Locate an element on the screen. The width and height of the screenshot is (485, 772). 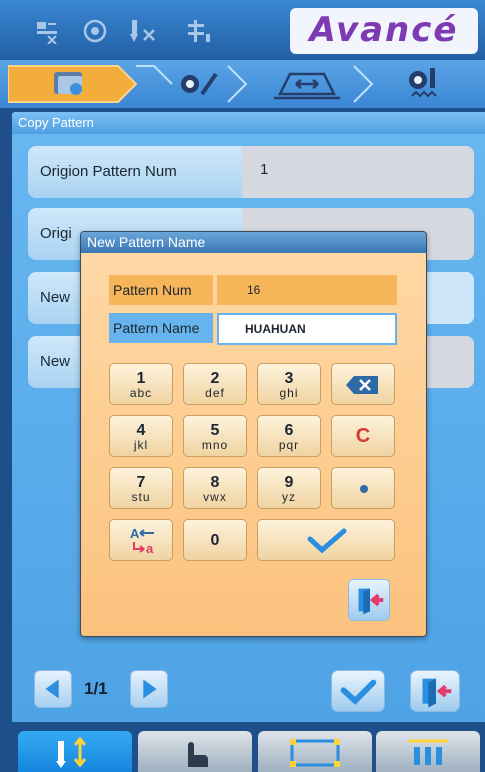
backspace-icon is located at coordinates (362, 385).